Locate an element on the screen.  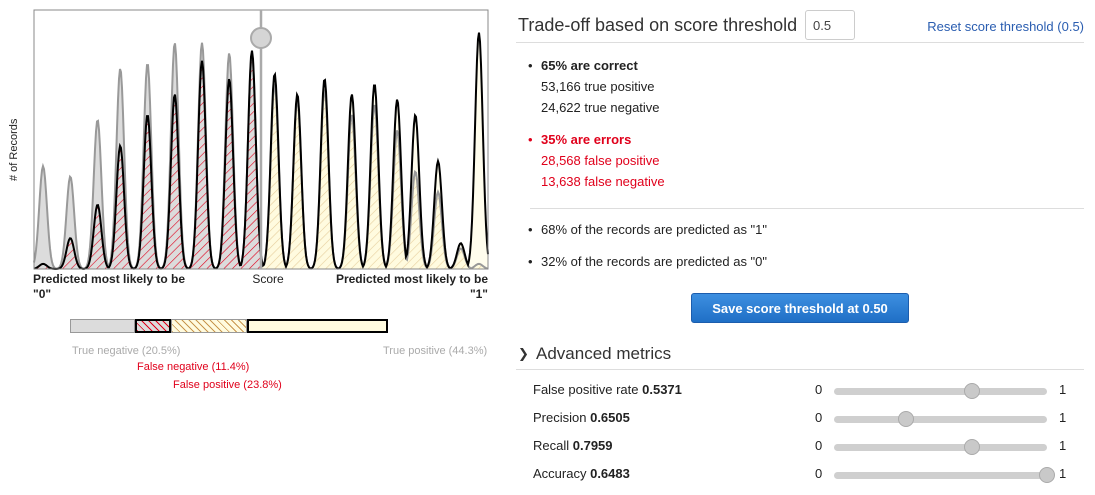
metric-value: 0.6505 is located at coordinates (610, 417).